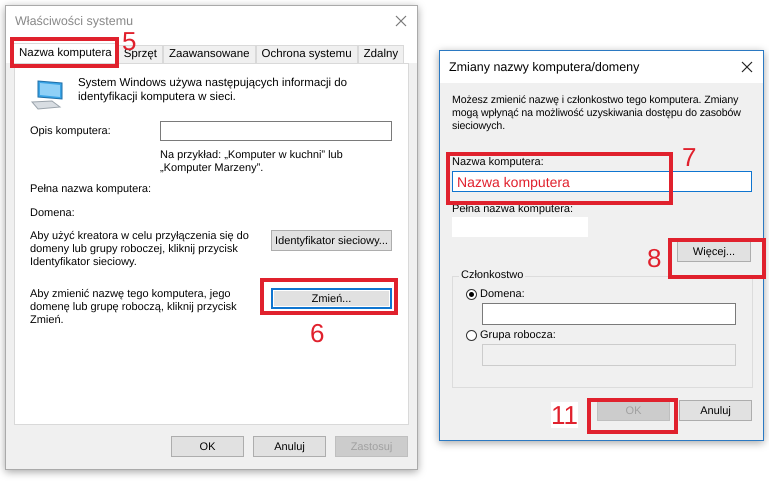 The height and width of the screenshot is (483, 769). Describe the element at coordinates (597, 113) in the screenshot. I see `intro-text: Możesz zmienić nazwę i członkostwo tego komputera. Zmiany mogą wpłynąć na możliwość uzyskiwania dostępu do zasobów sieciowych.` at that location.